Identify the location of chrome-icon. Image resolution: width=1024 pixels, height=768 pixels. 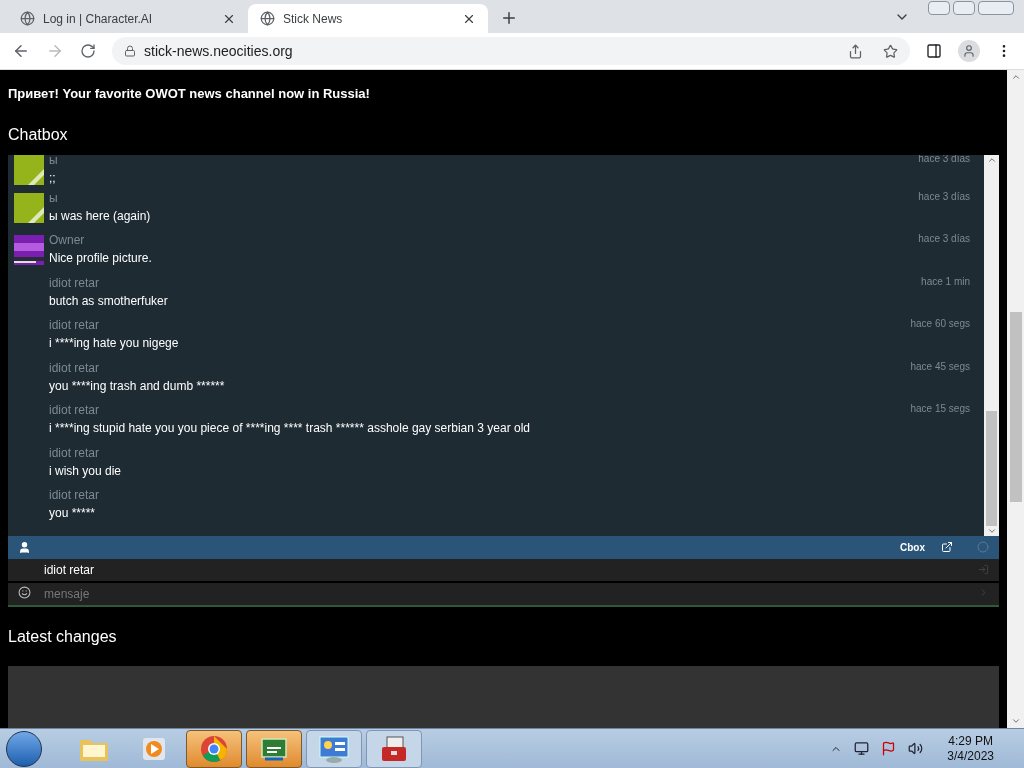
(214, 748).